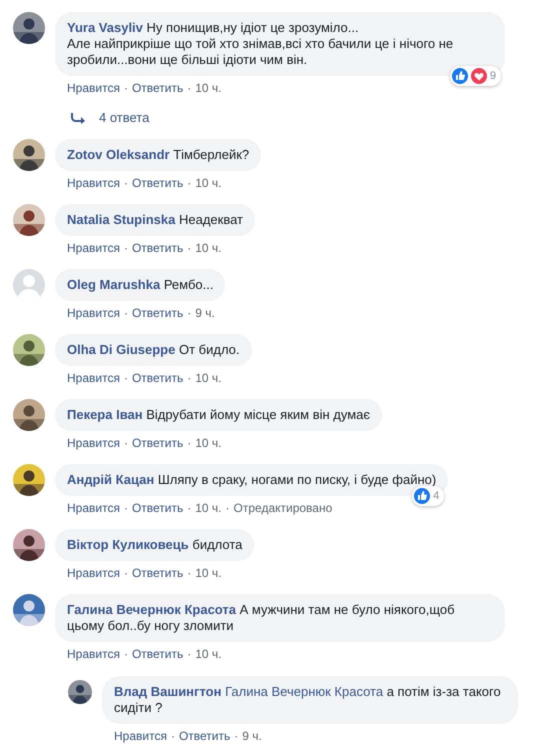 The image size is (546, 744). I want to click on comment-text: Андрій Кацан Шляпу в сраку, ногами по писку, і буде файно), so click(251, 480).